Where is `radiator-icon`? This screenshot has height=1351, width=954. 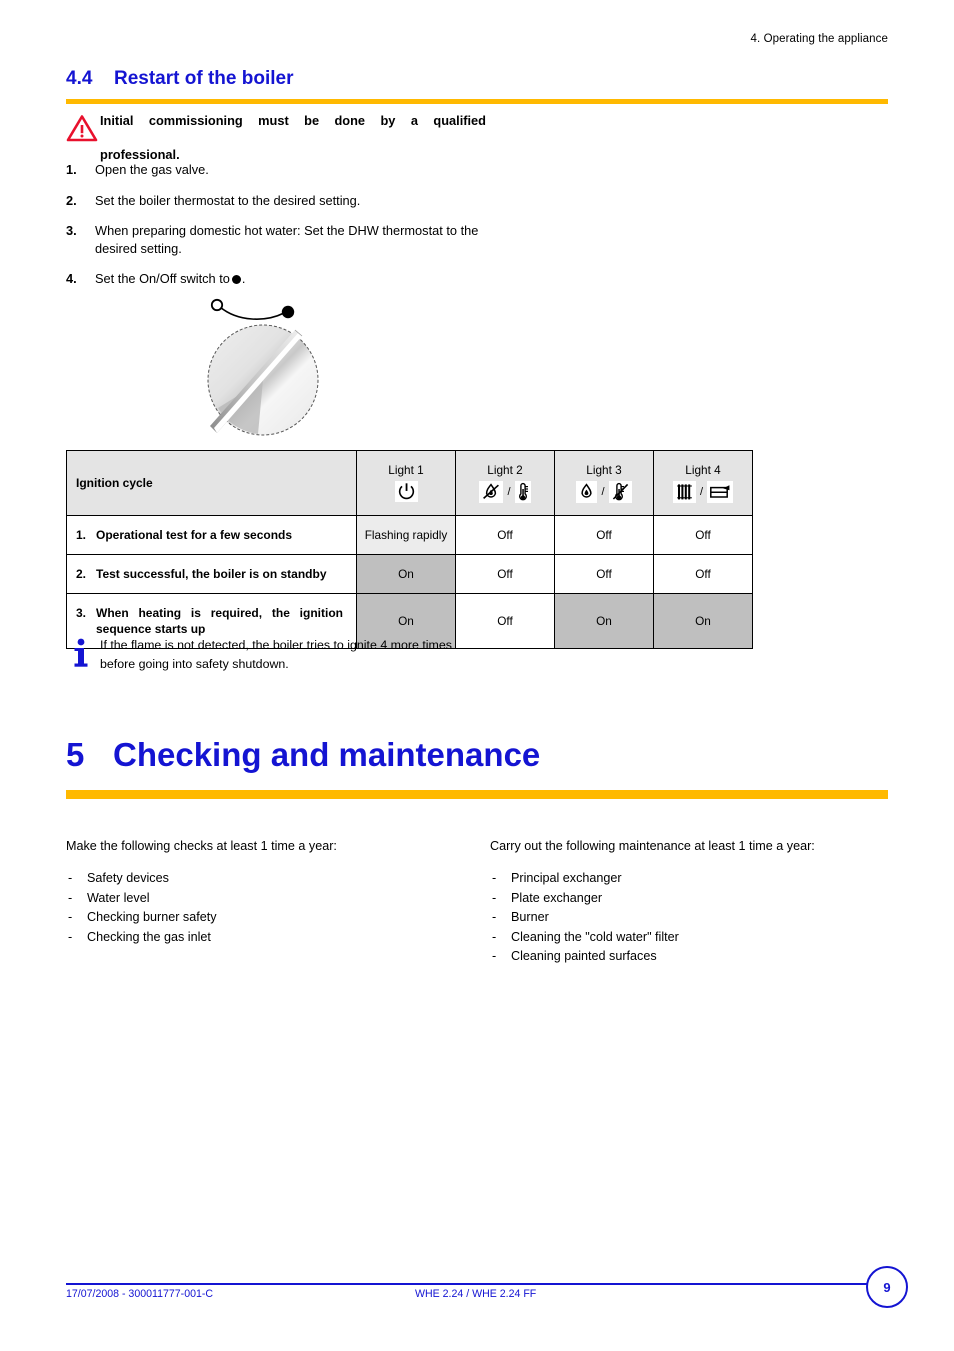
radiator-icon is located at coordinates (684, 491).